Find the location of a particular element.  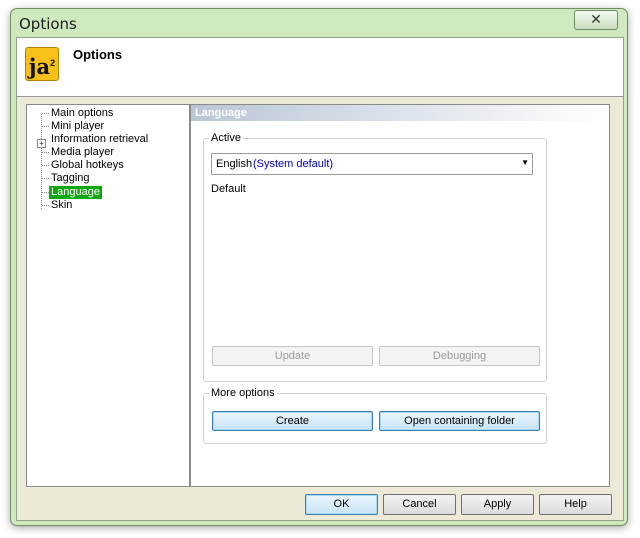

tree-item-main-options: Main options is located at coordinates (82, 113).